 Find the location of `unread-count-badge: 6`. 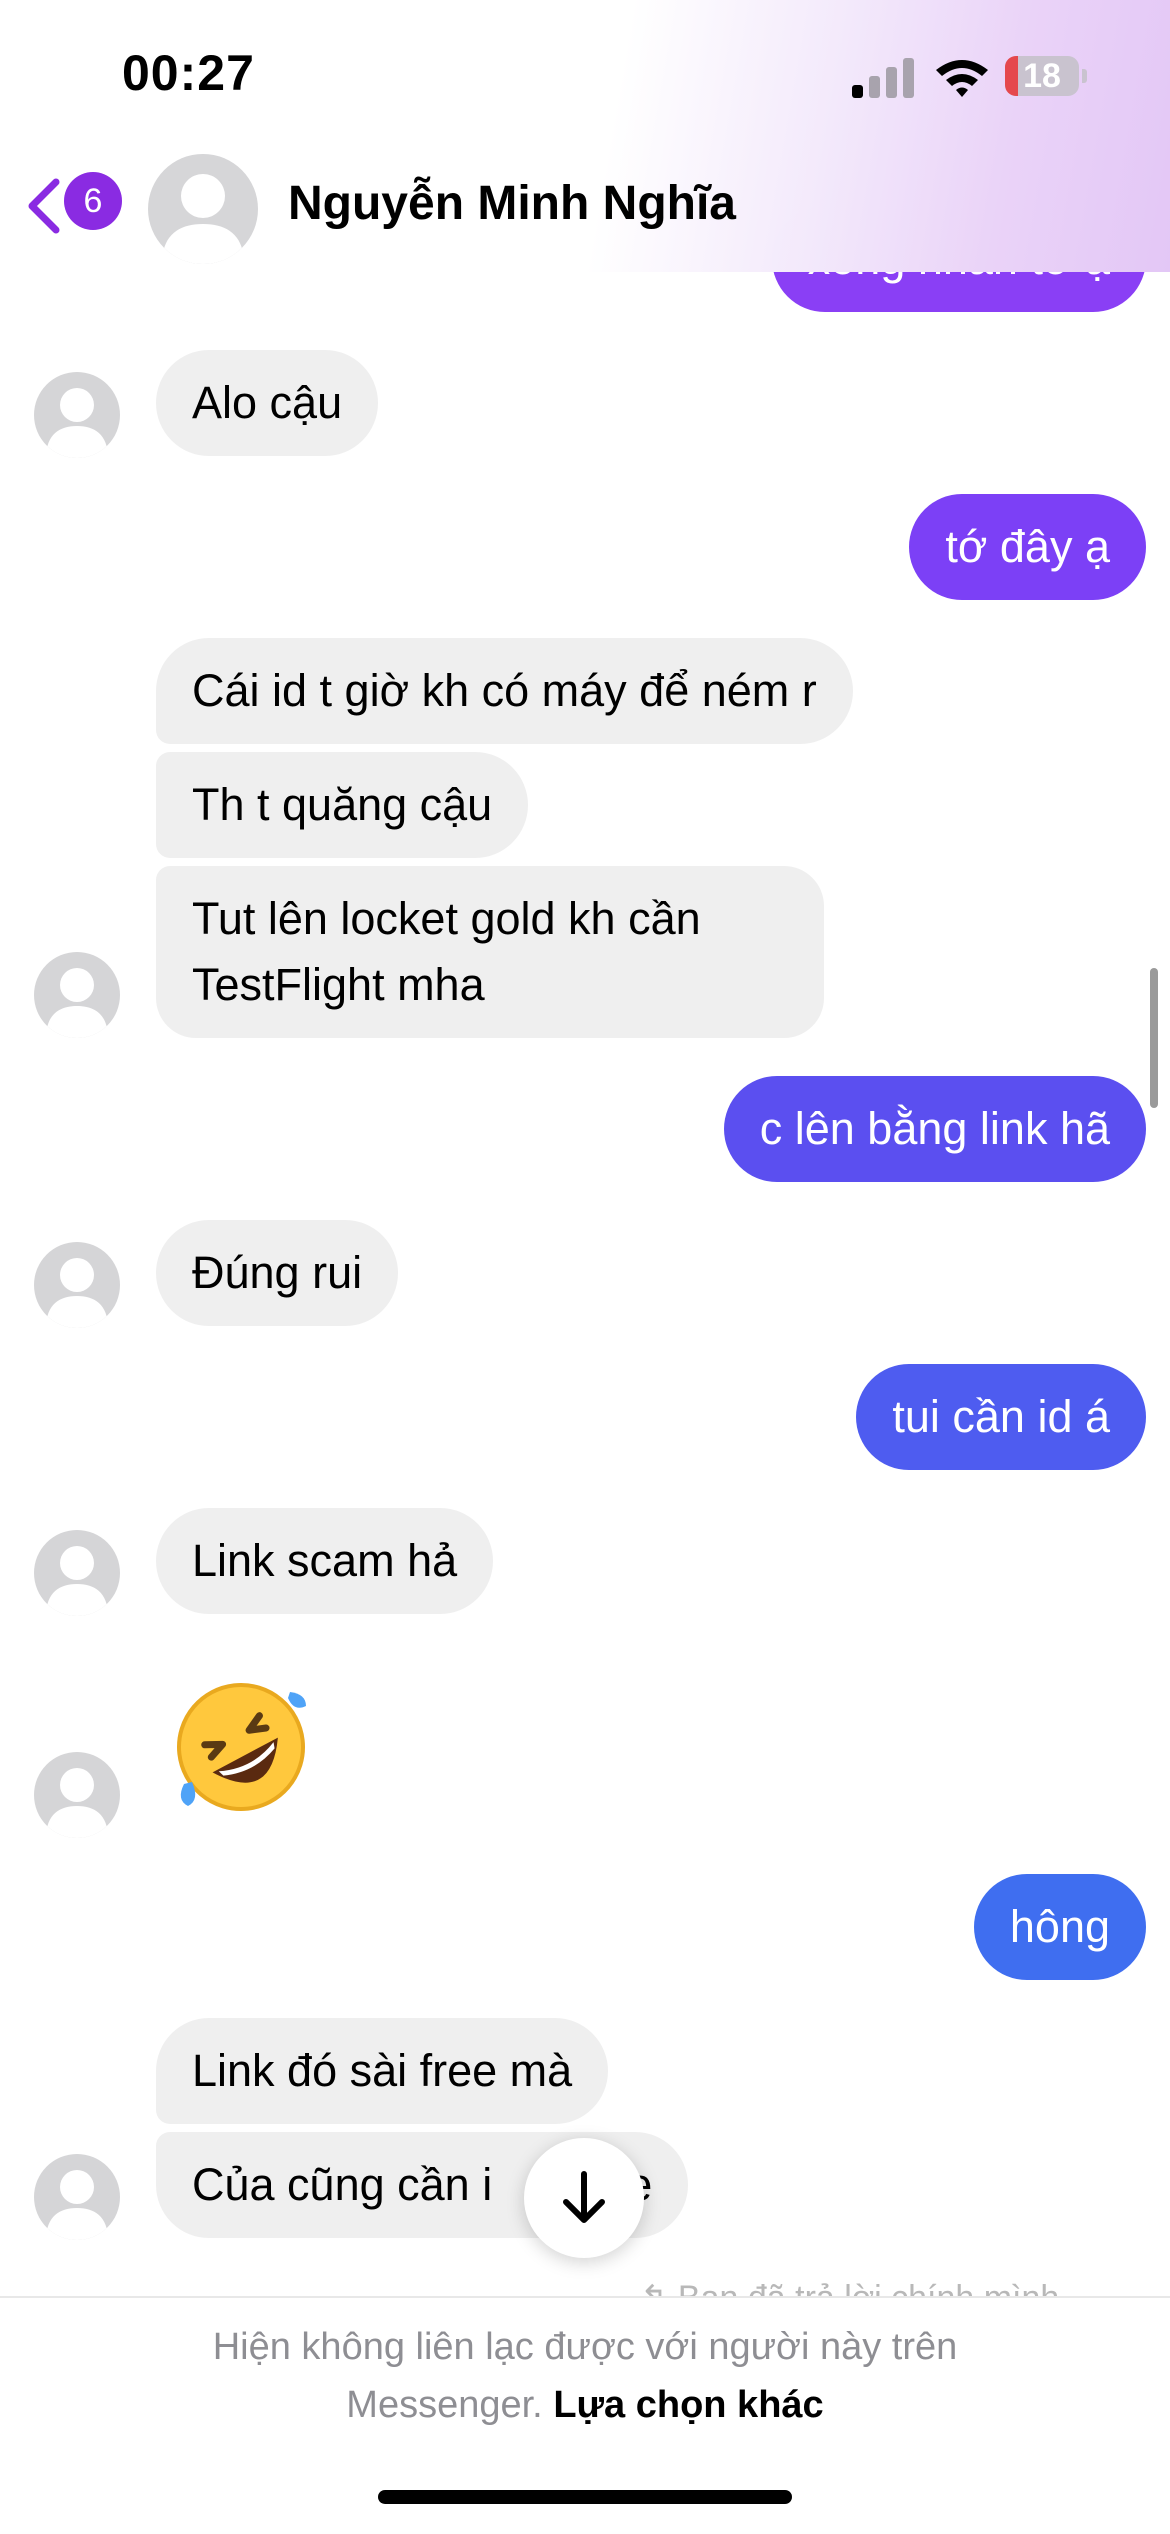

unread-count-badge: 6 is located at coordinates (93, 201).